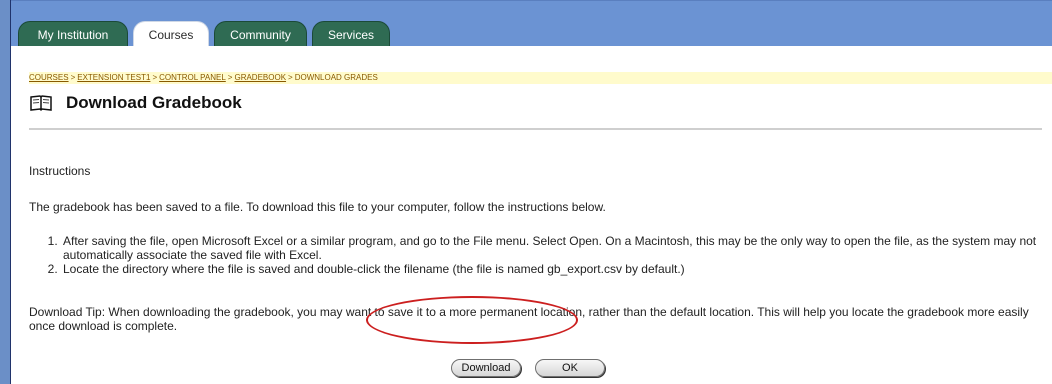 This screenshot has height=384, width=1052. Describe the element at coordinates (535, 129) in the screenshot. I see `title-divider` at that location.